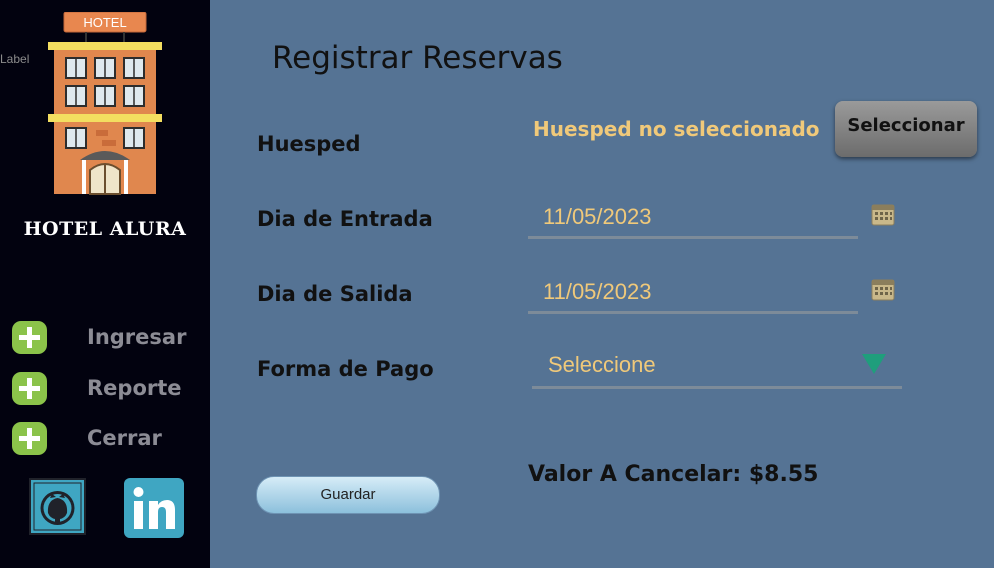 Image resolution: width=994 pixels, height=568 pixels. I want to click on hotel-name: HOTEL ALURA, so click(105, 229).